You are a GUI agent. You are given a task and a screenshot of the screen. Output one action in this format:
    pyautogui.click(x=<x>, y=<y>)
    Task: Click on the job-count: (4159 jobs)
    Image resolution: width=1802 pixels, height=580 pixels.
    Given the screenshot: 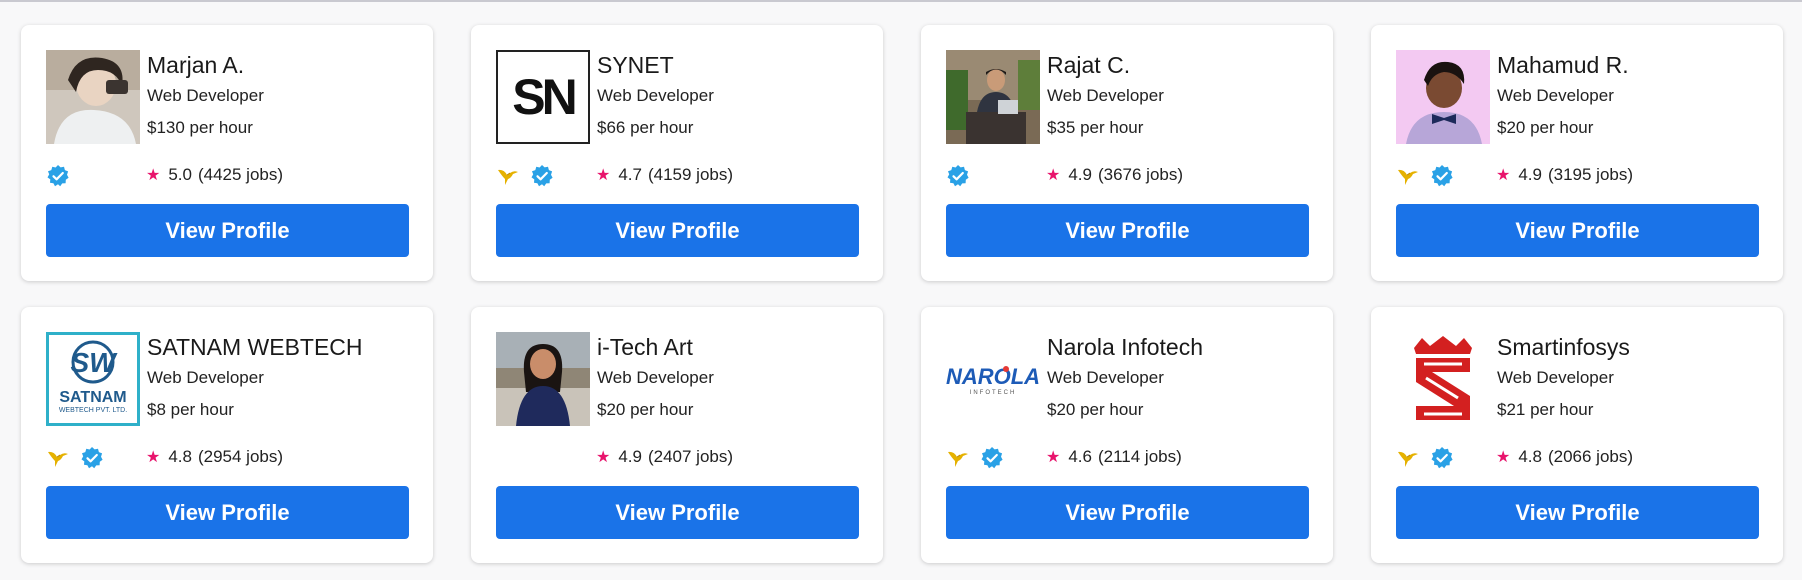 What is the action you would take?
    pyautogui.click(x=690, y=174)
    